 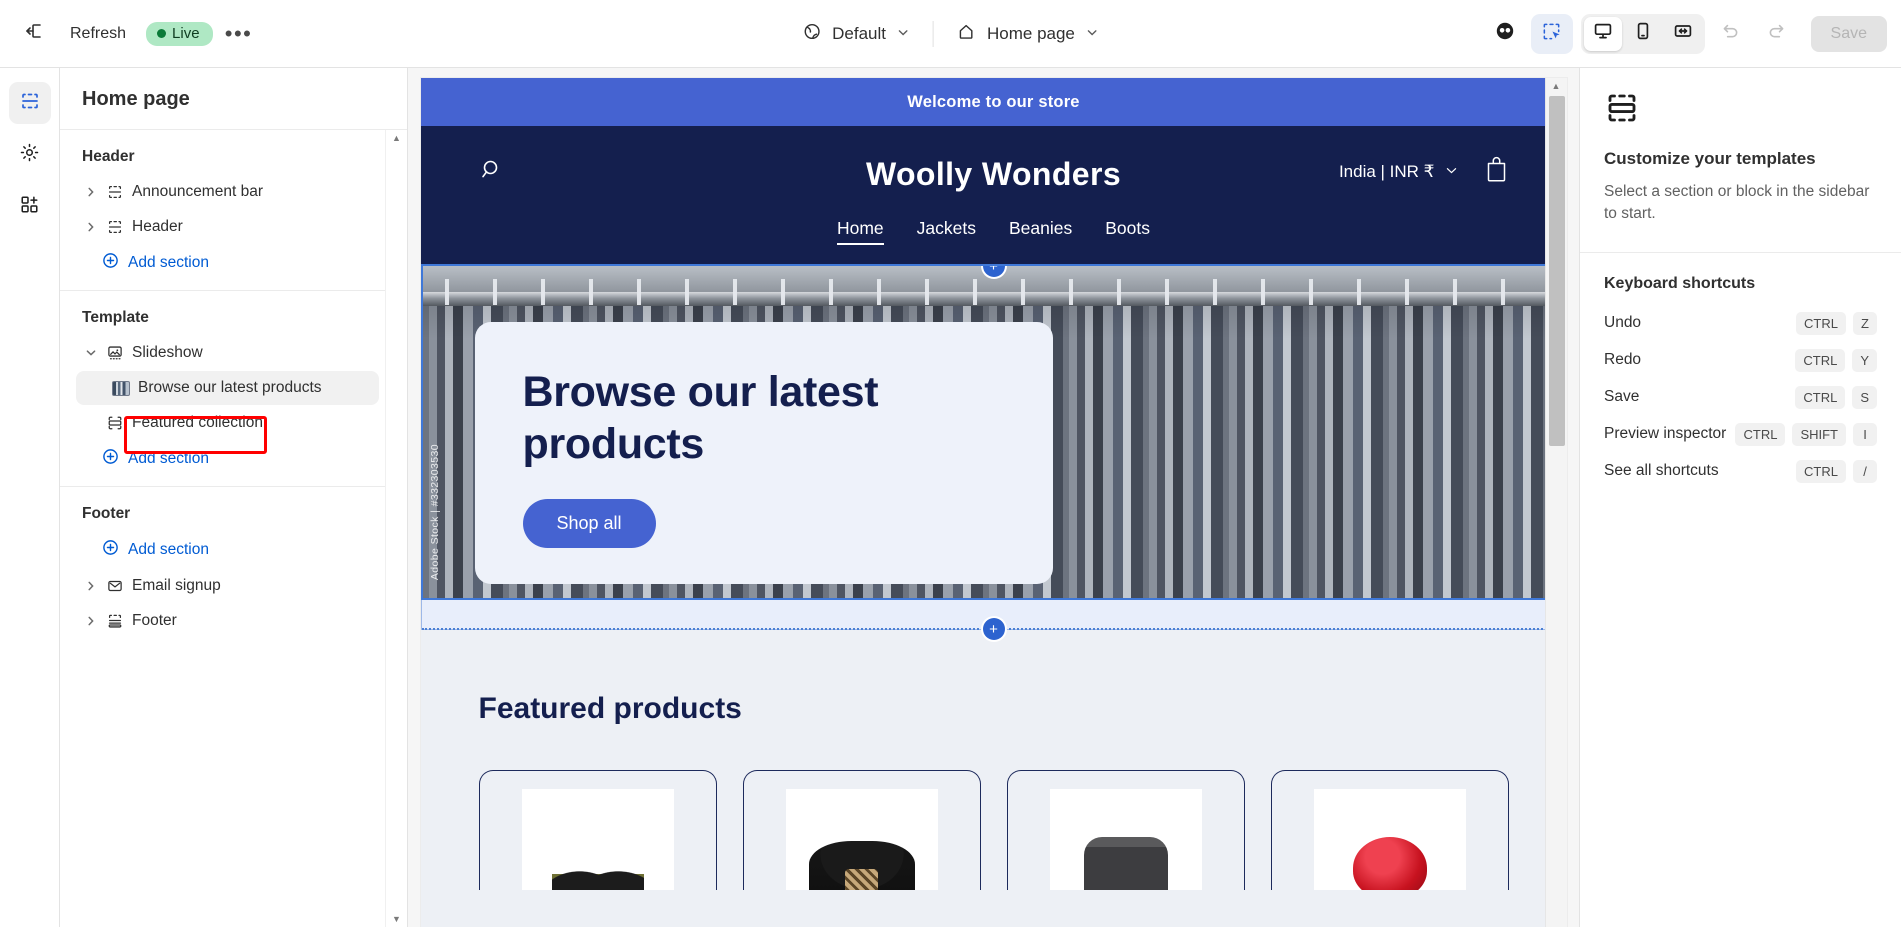 I want to click on more-options-button: •••, so click(x=239, y=34).